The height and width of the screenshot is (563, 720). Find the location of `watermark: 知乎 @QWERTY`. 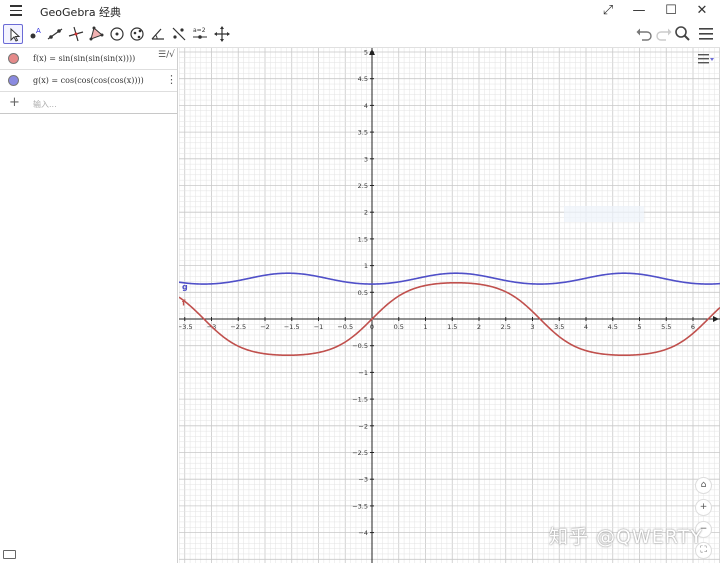

watermark: 知乎 @QWERTY is located at coordinates (626, 537).